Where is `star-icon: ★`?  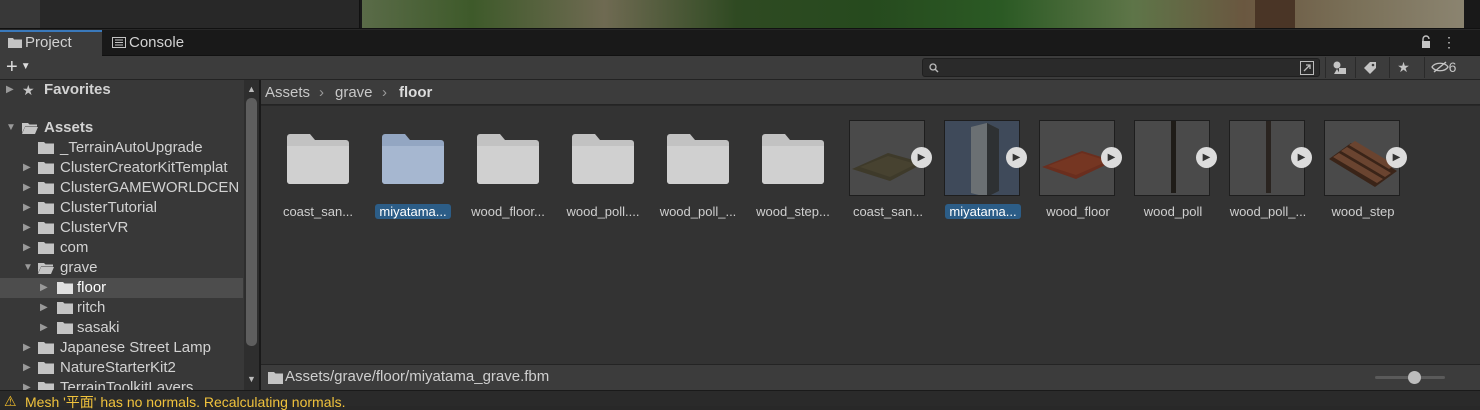
star-icon: ★ is located at coordinates (28, 90).